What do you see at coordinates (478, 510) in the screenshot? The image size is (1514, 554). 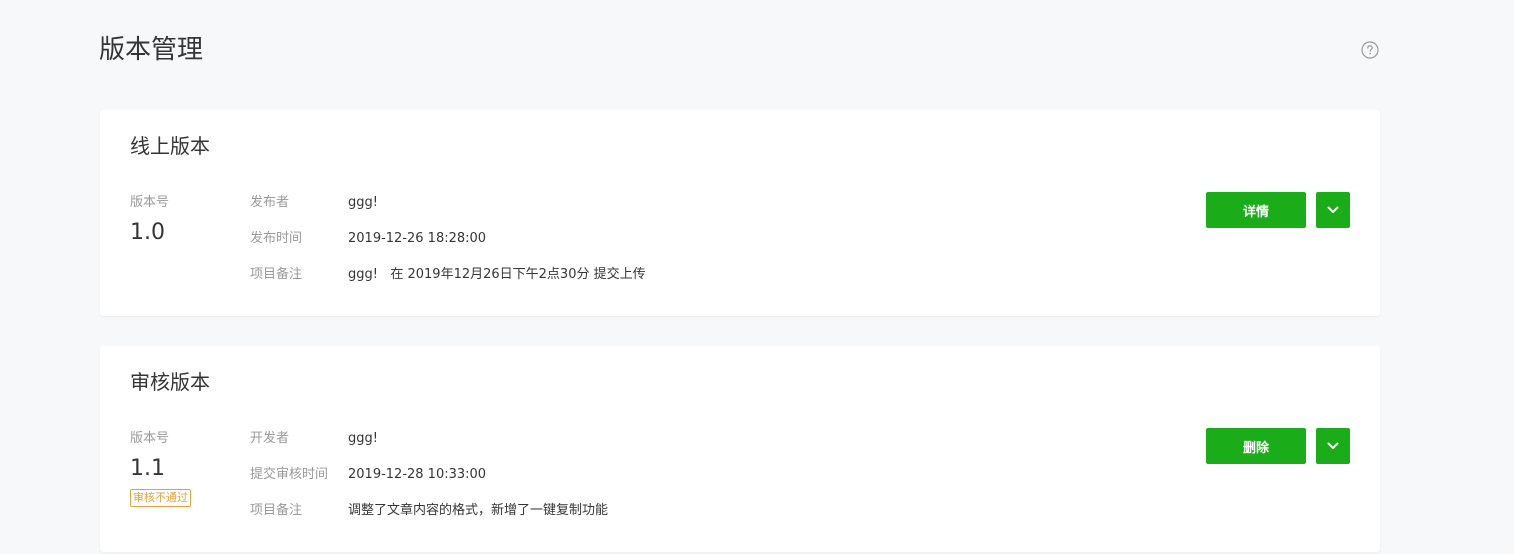 I see `info-value: 调整了文章内容的格式，新增了一键复制功能` at bounding box center [478, 510].